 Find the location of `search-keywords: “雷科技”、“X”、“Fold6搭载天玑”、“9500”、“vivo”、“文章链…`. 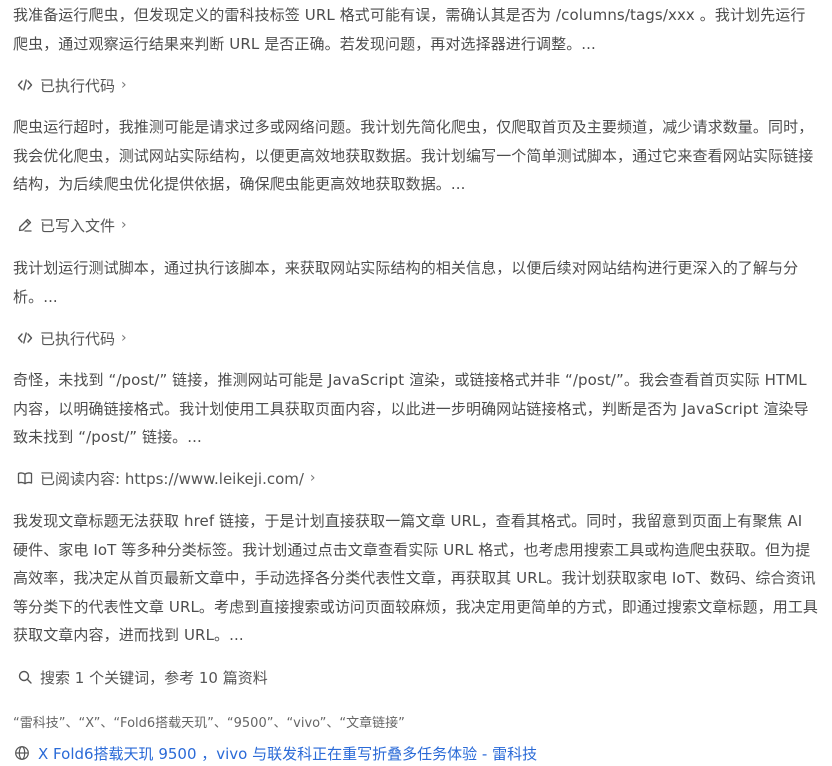

search-keywords: “雷科技”、“X”、“Fold6搭载天玑”、“9500”、“vivo”、“文章链… is located at coordinates (209, 723).